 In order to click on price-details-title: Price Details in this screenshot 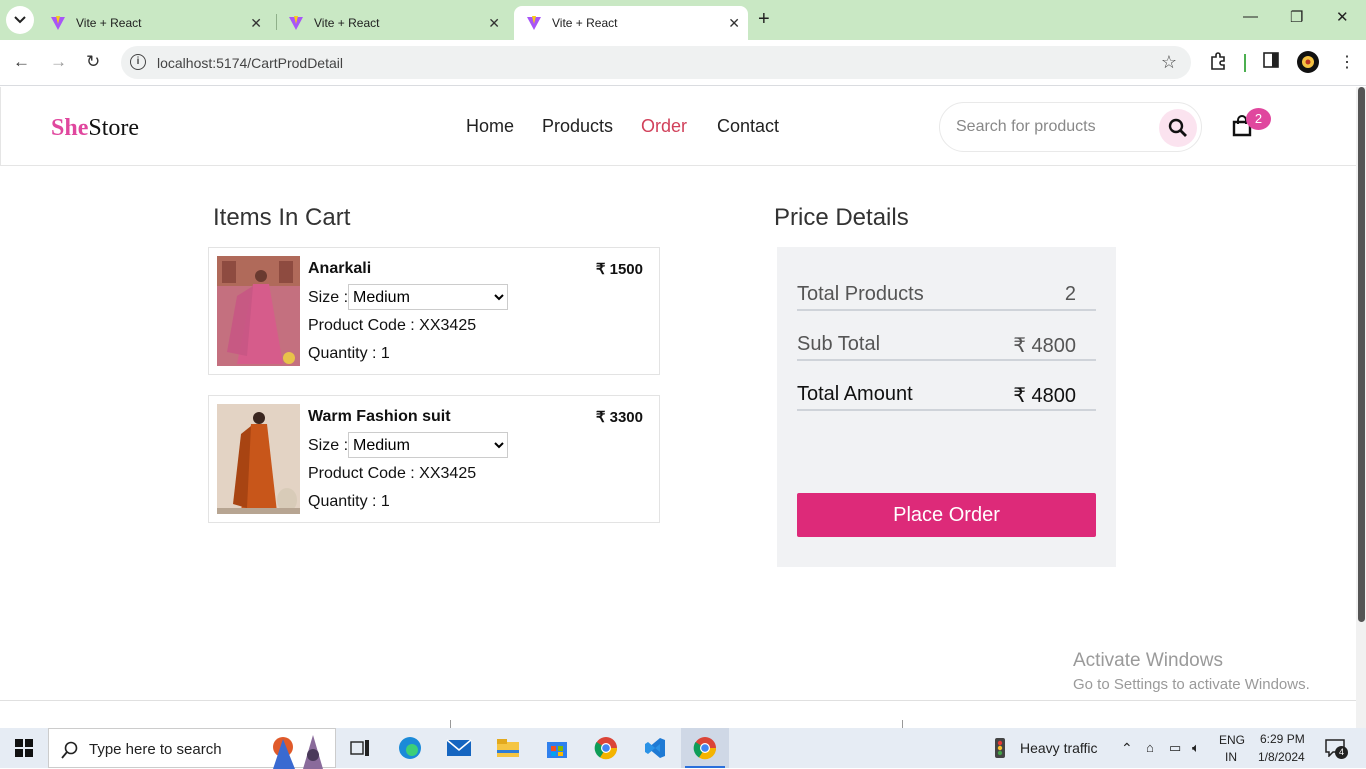, I will do `click(841, 217)`.